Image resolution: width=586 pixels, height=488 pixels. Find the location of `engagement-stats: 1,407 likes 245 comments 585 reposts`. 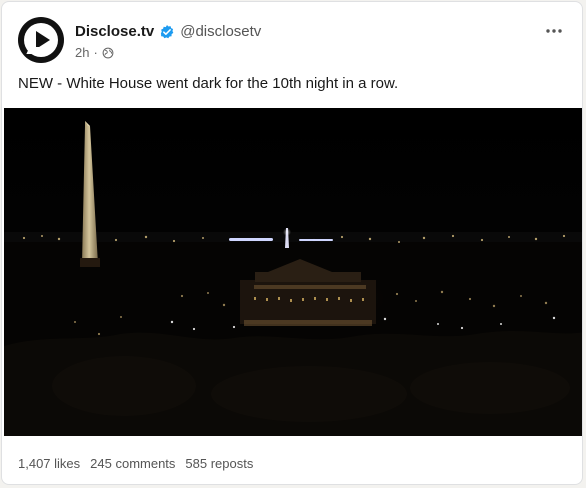

engagement-stats: 1,407 likes 245 comments 585 reposts is located at coordinates (140, 463).